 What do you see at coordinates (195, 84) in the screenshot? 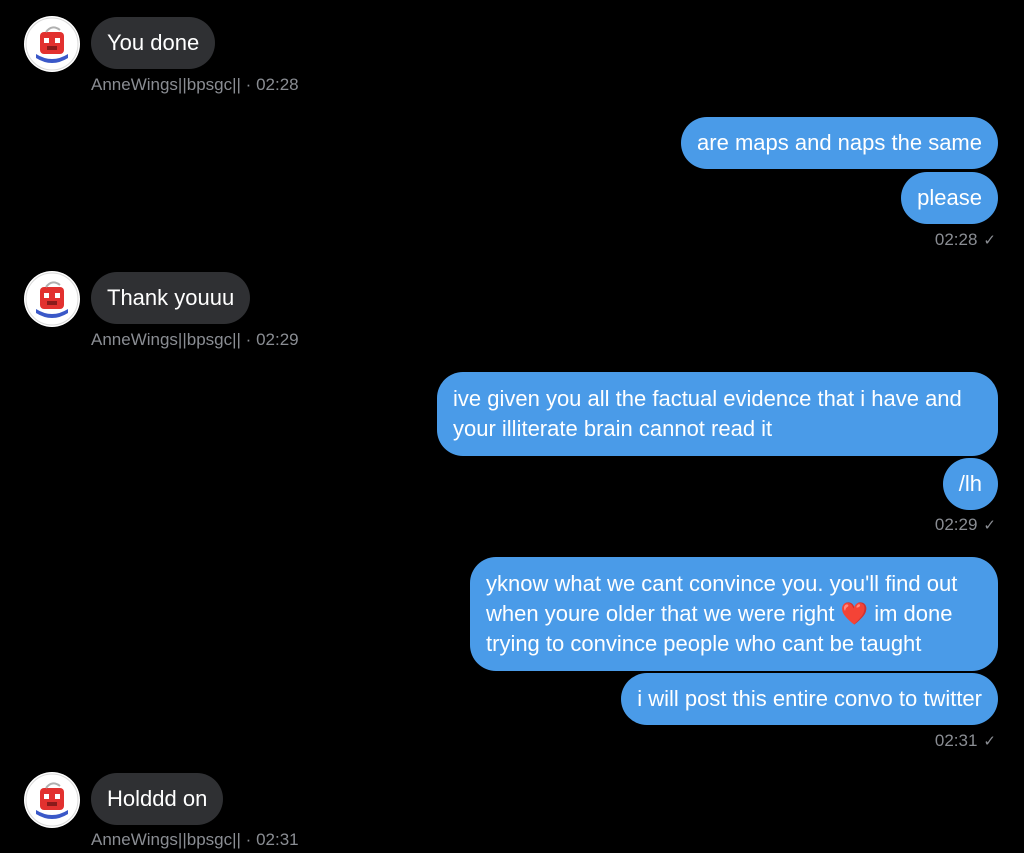
I see `message-meta: AnneWings||bpsgc|| · 02:28` at bounding box center [195, 84].